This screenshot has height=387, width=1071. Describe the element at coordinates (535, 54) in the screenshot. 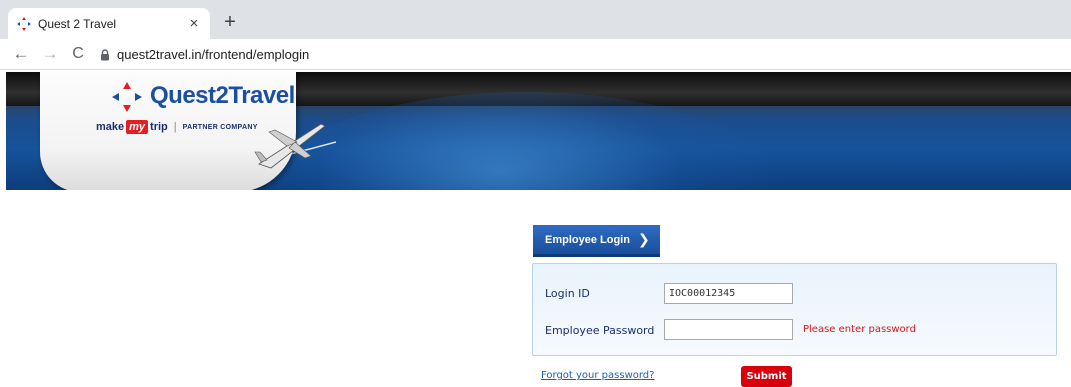

I see `browser-toolbar: ← → C quest2travel.in/frontend/emplogin` at that location.